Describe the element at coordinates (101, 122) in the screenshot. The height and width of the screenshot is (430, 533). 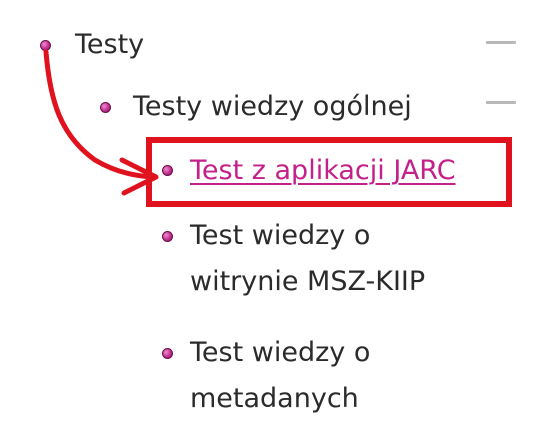
I see `annotation-arrow-icon` at that location.